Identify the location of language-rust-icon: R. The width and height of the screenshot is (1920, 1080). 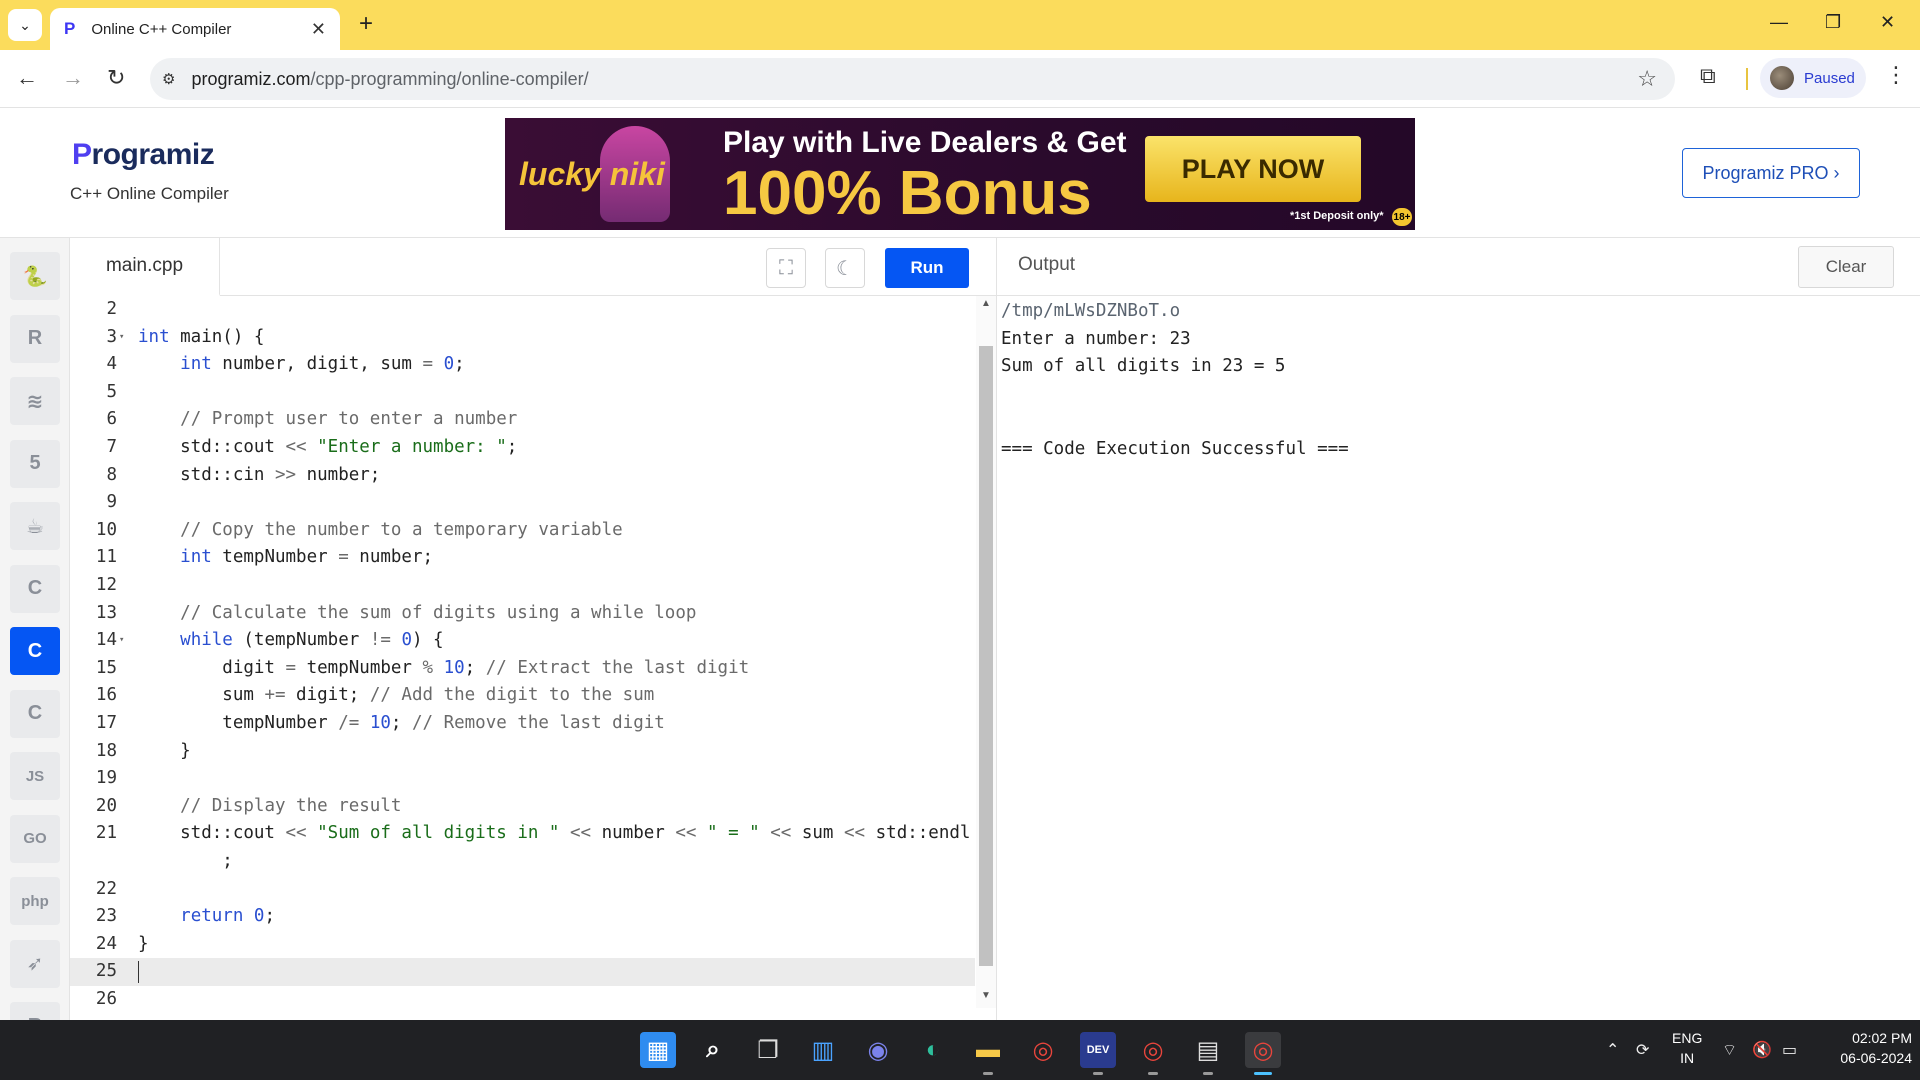
(35, 1011).